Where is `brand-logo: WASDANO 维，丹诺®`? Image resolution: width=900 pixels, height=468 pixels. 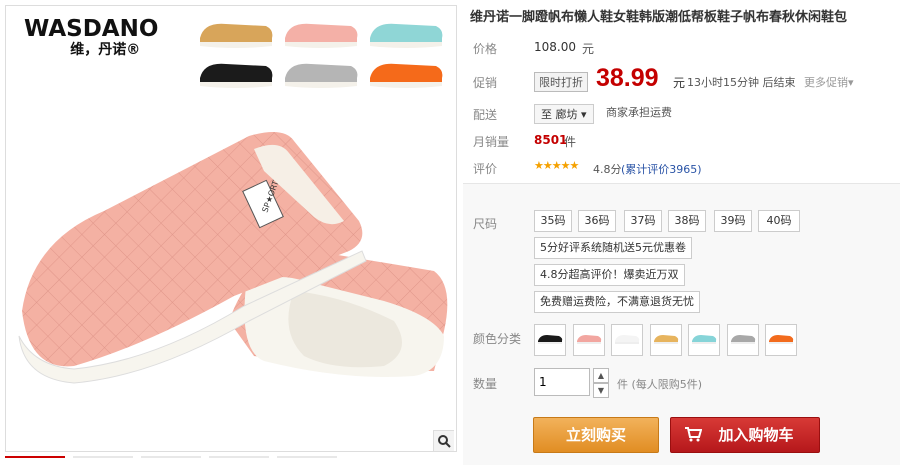 brand-logo: WASDANO 维，丹诺® is located at coordinates (91, 37).